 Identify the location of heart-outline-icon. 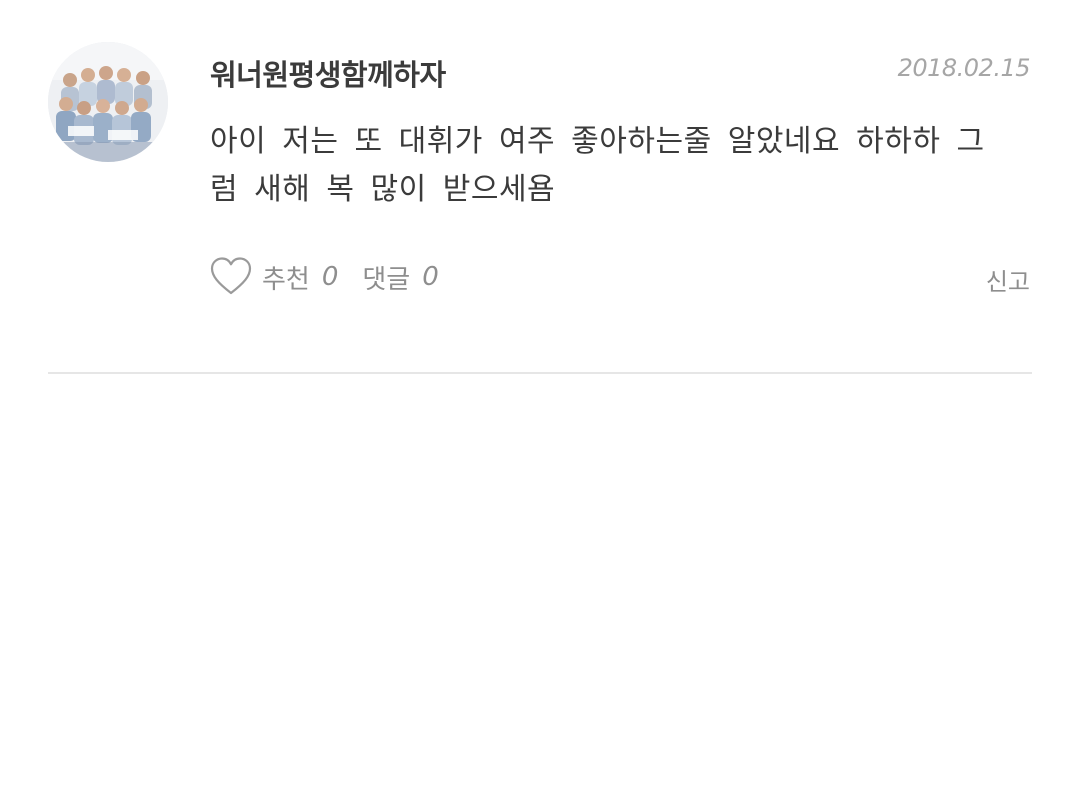
(231, 277).